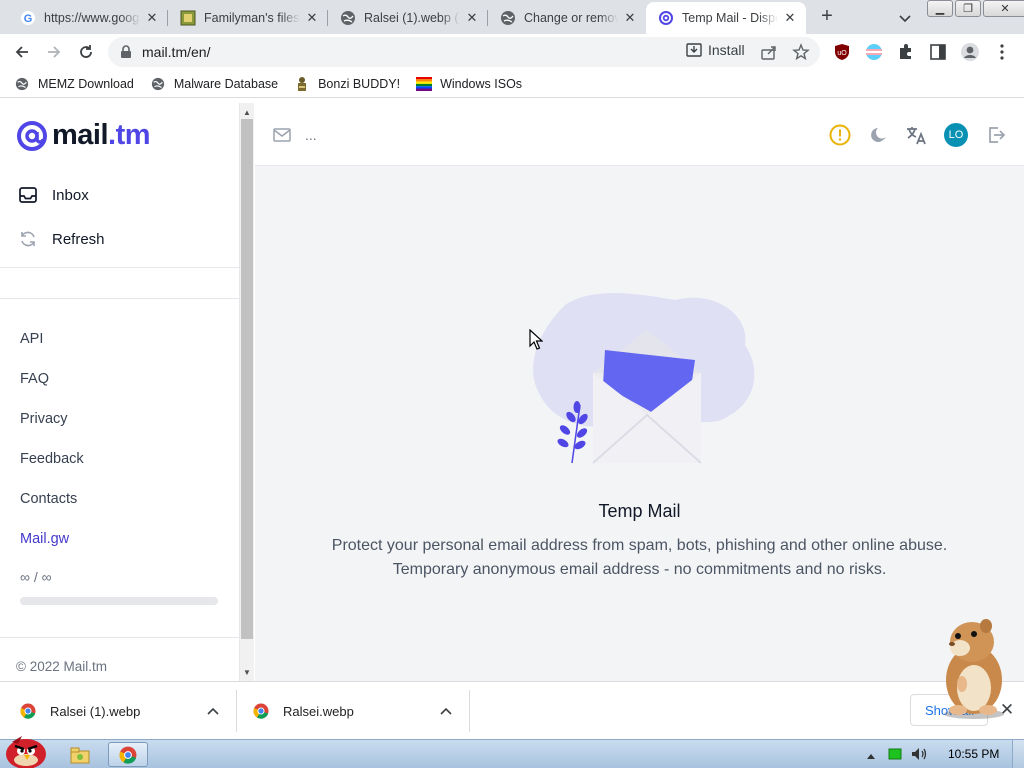 This screenshot has height=768, width=1024. I want to click on sidebar-item-inbox: Inbox, so click(53, 195).